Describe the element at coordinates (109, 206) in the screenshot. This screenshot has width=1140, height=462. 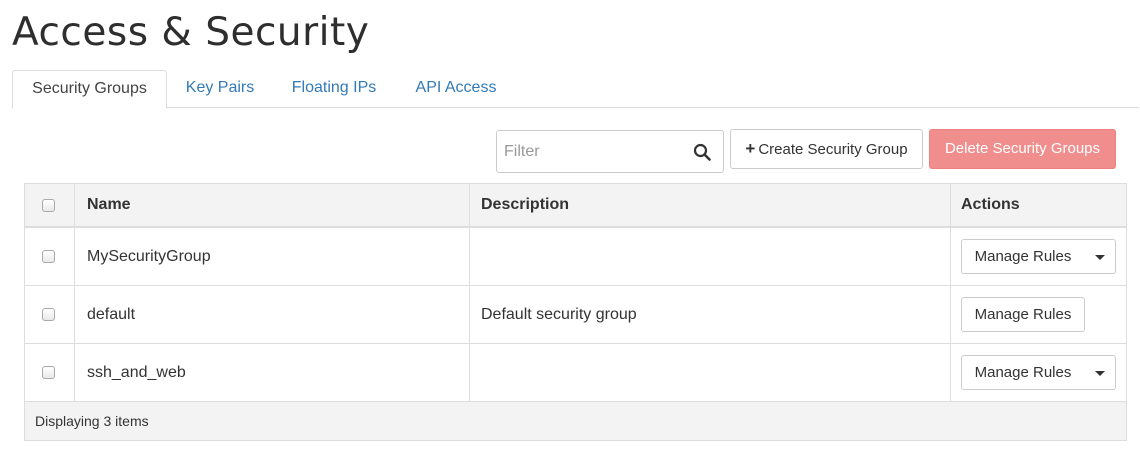
I see `column-header-name: Name` at that location.